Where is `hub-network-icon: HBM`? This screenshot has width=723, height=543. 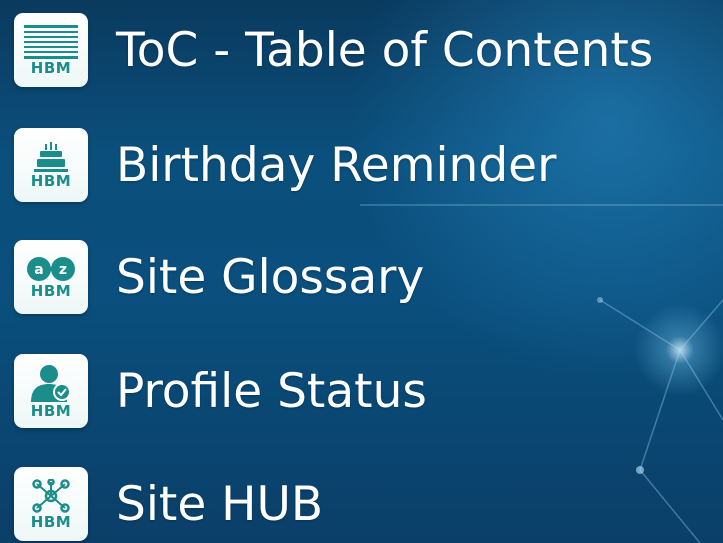 hub-network-icon: HBM is located at coordinates (51, 504).